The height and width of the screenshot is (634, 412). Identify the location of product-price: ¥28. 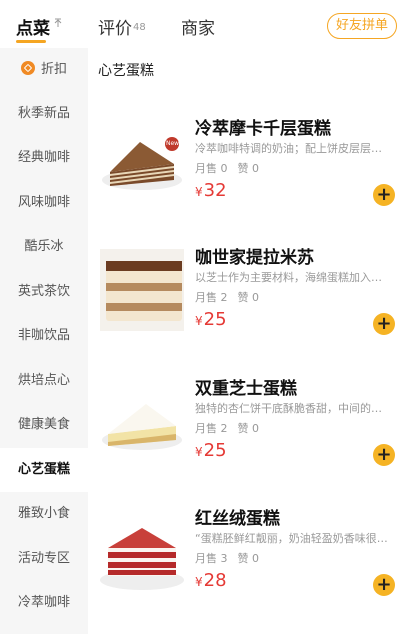
(211, 580).